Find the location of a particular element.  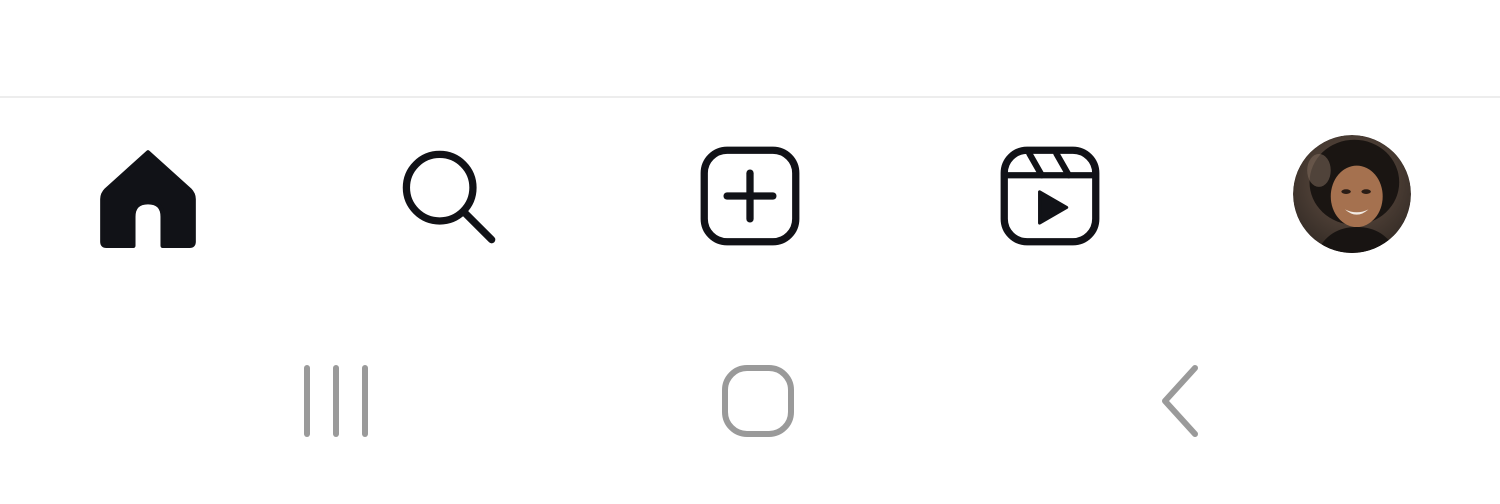

system-home-button is located at coordinates (758, 401).